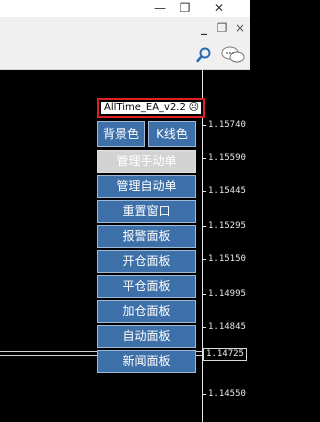  I want to click on manage-auto-orders-button: 管理自动单, so click(146, 186).